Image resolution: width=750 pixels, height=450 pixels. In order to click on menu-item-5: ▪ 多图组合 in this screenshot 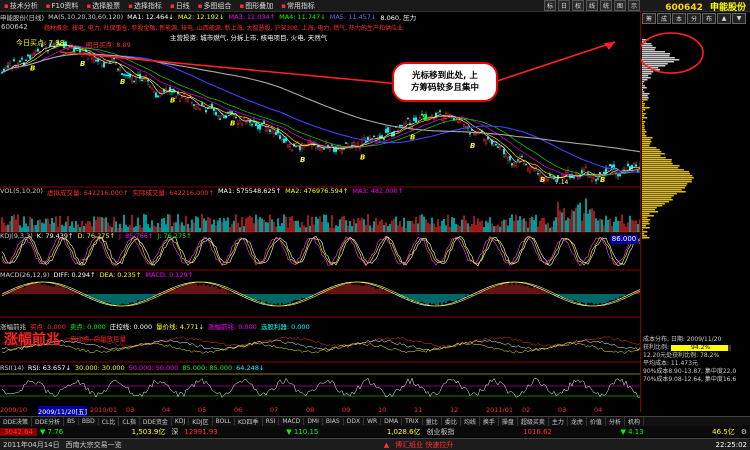, I will do `click(215, 6)`.